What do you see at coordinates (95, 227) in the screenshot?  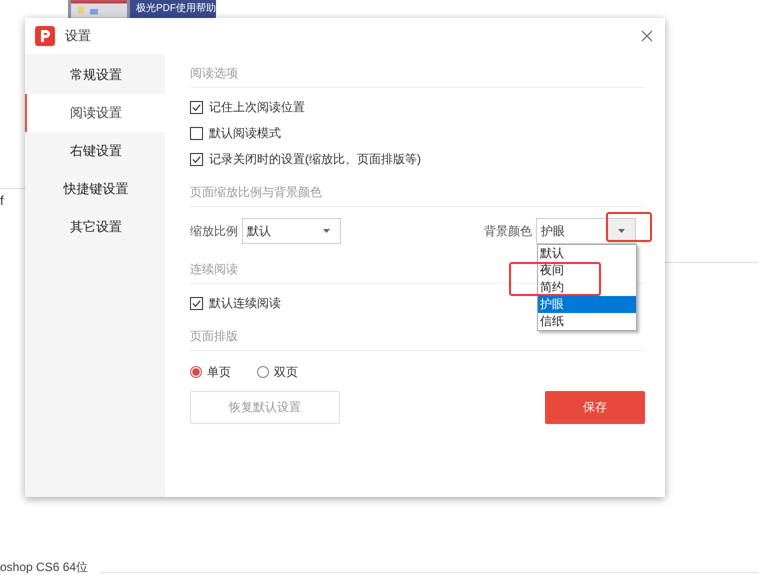 I see `sidebar-item: 其它设置` at bounding box center [95, 227].